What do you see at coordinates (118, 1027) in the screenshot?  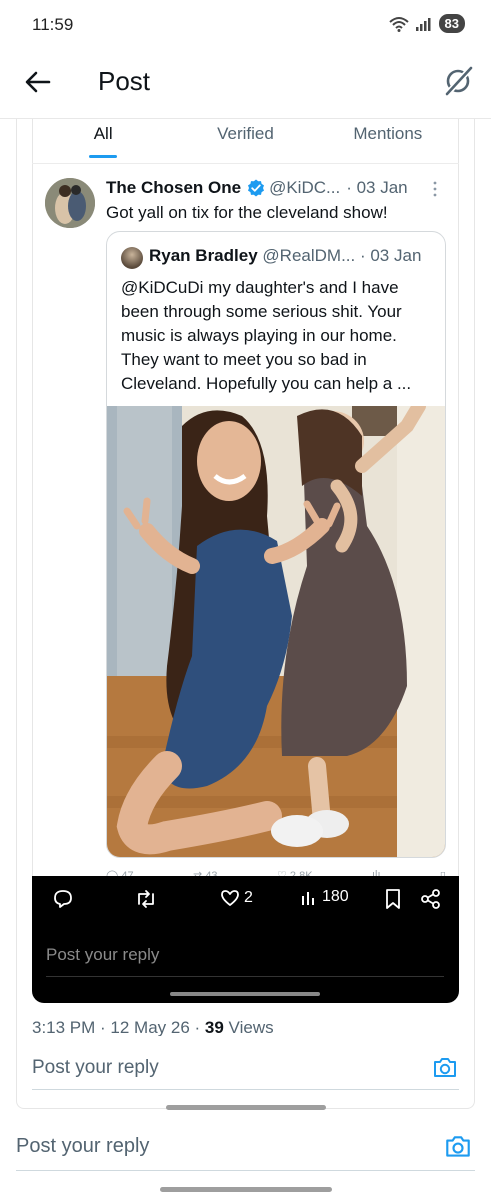 I see `timestamp-text: 3:13 PM · 12 May 26 ·` at bounding box center [118, 1027].